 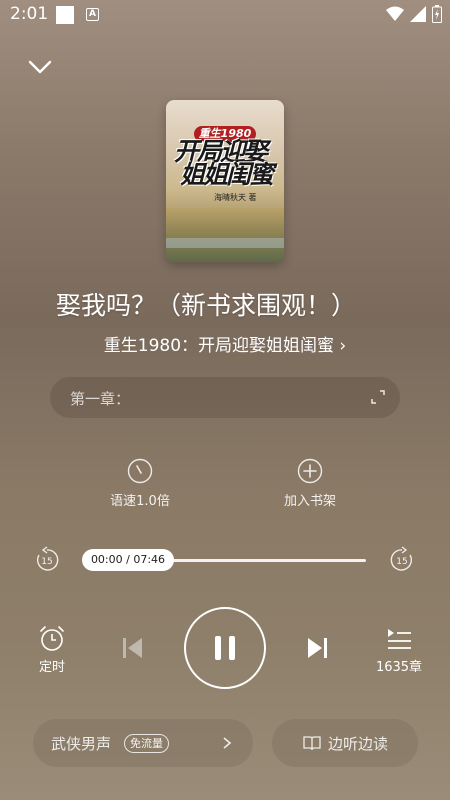 I want to click on pause-button, so click(x=225, y=648).